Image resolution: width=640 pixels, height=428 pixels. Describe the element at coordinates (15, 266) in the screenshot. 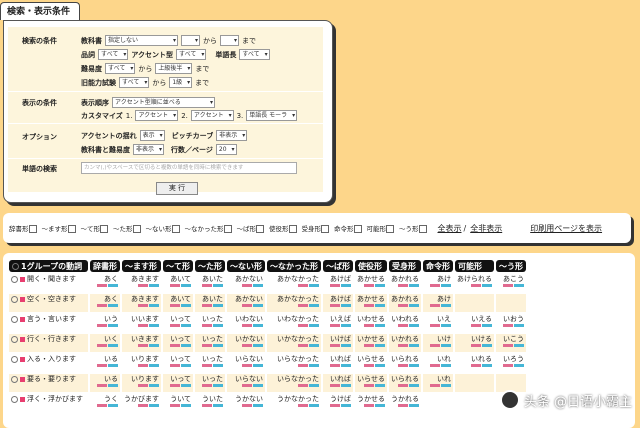

I see `group-radio` at that location.